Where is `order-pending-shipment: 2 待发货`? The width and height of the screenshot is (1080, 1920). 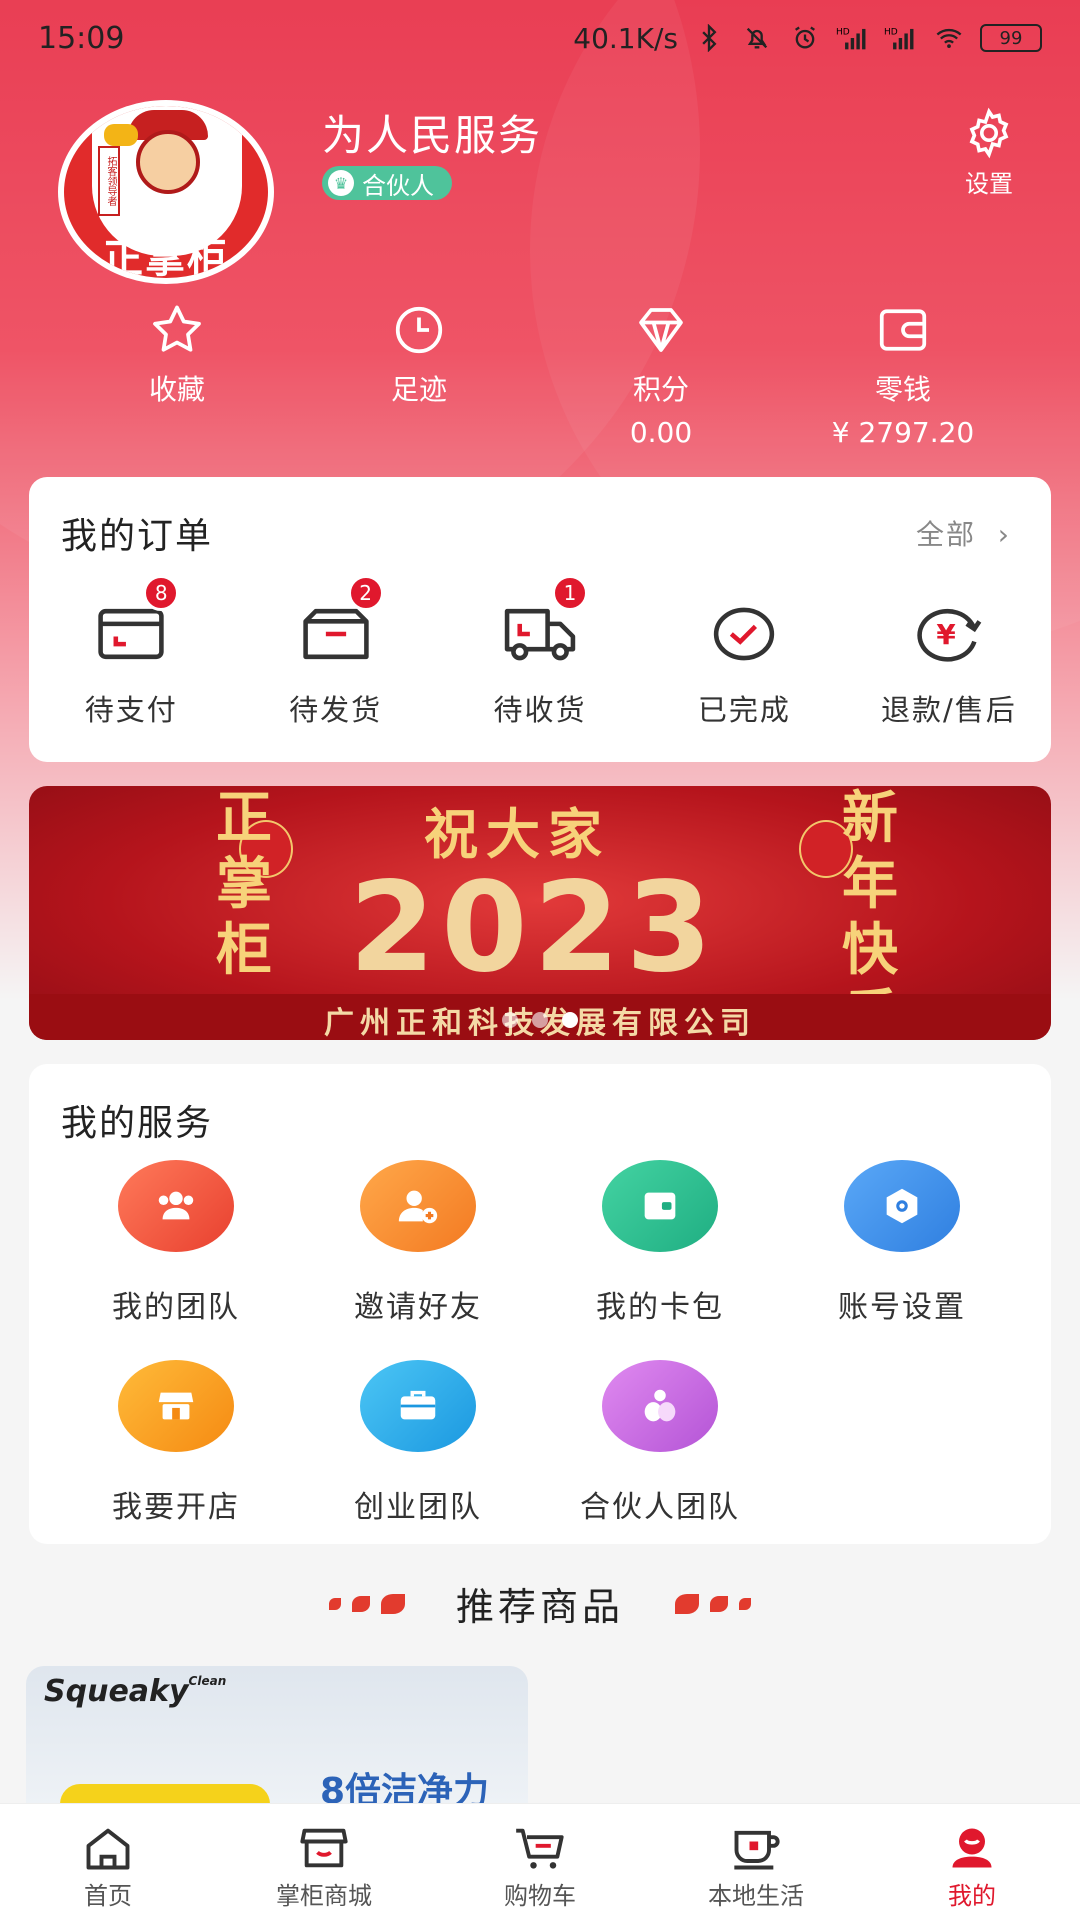
order-pending-shipment: 2 待发货 is located at coordinates (335, 652).